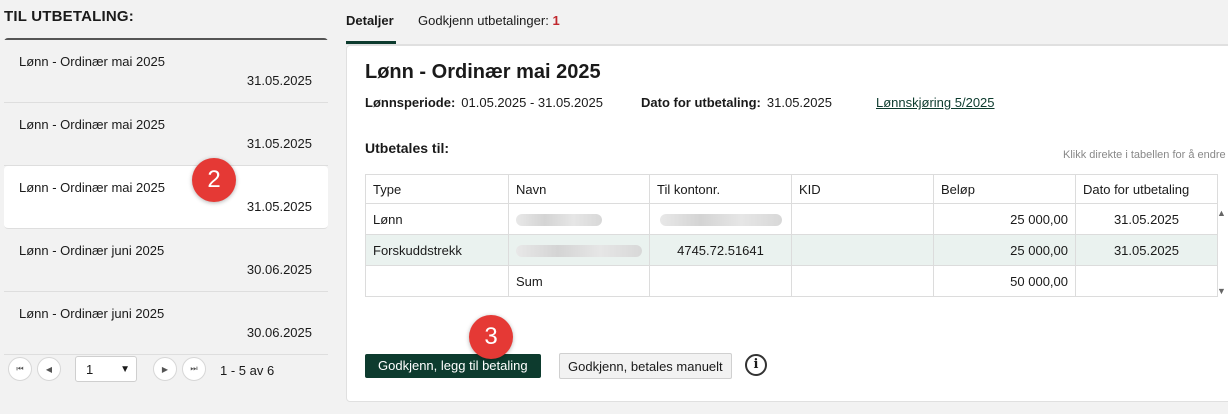 Image resolution: width=1228 pixels, height=414 pixels. Describe the element at coordinates (787, 22) in the screenshot. I see `tab-bar: Detaljer Godkjenn utbetalinger: 1` at that location.